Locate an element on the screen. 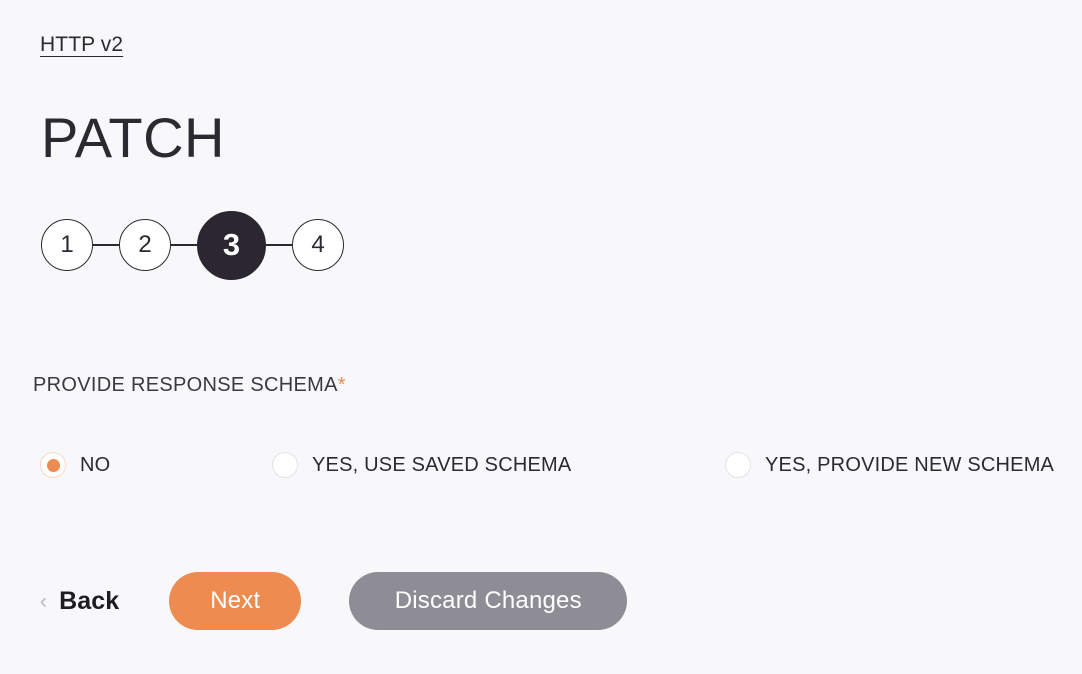 This screenshot has height=674, width=1082. chevron-left-icon: ‹ is located at coordinates (44, 601).